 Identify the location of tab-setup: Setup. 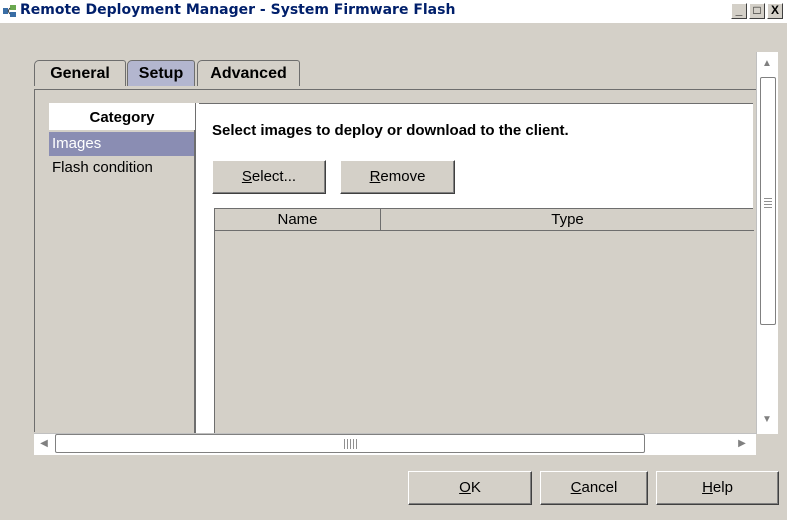
(161, 73).